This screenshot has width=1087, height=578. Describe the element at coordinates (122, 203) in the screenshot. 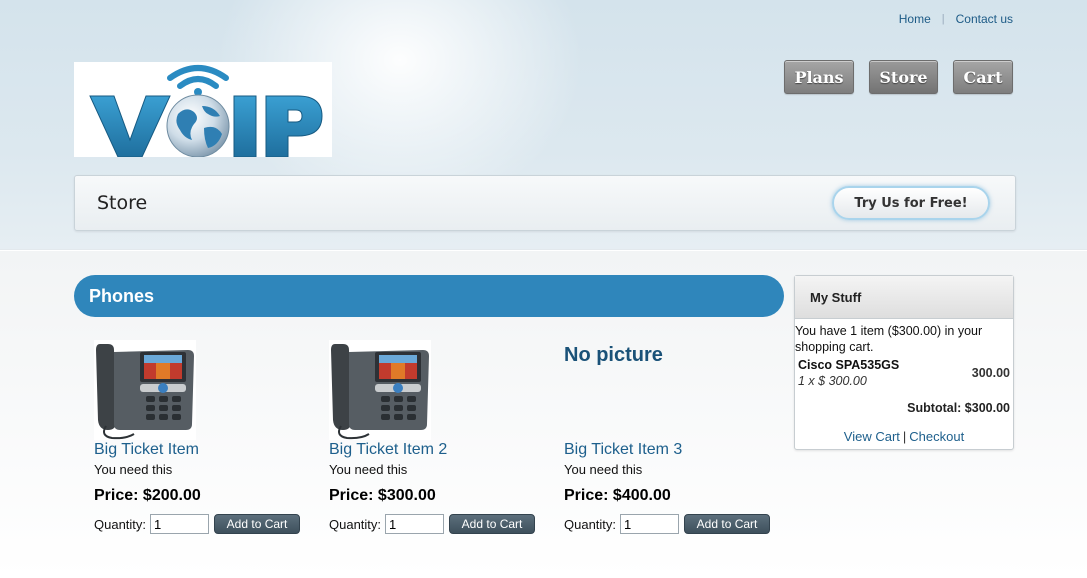

I see `page-title: Store` at that location.